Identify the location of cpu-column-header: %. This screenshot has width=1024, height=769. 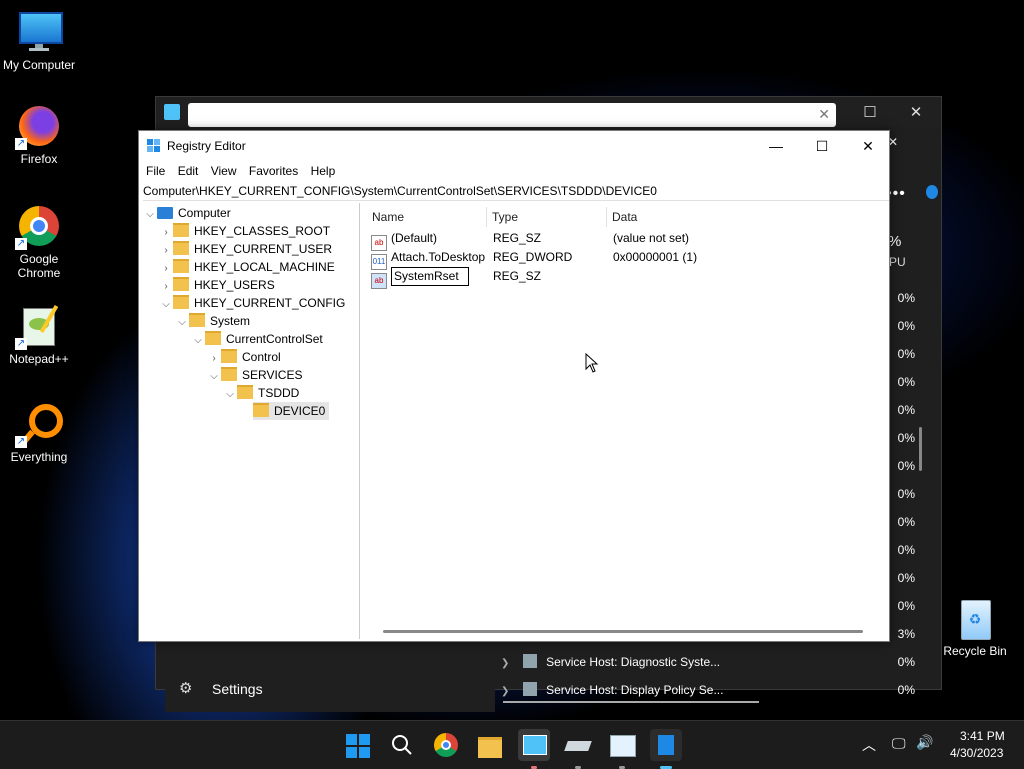
(894, 241).